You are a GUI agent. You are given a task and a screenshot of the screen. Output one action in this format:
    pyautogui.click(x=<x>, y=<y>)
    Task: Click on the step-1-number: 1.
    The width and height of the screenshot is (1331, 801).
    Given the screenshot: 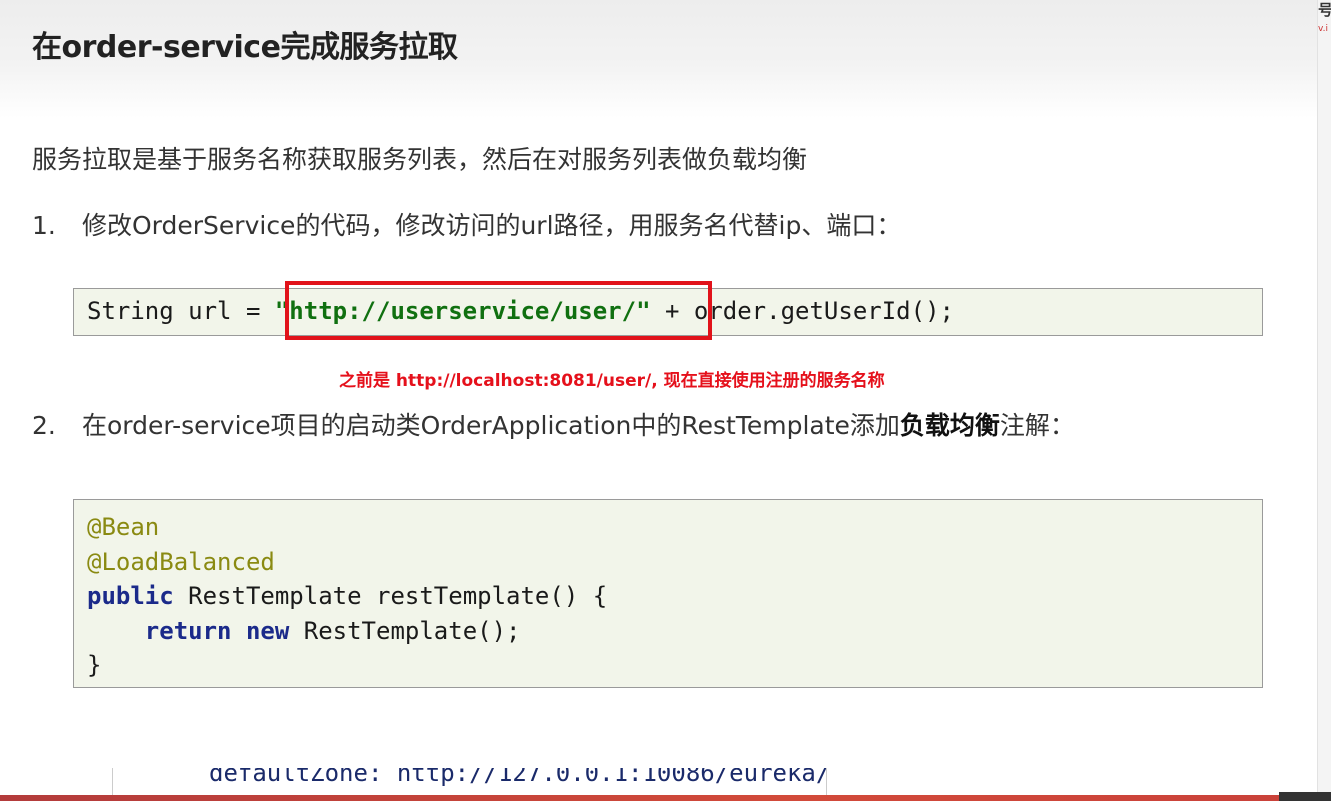 What is the action you would take?
    pyautogui.click(x=44, y=225)
    